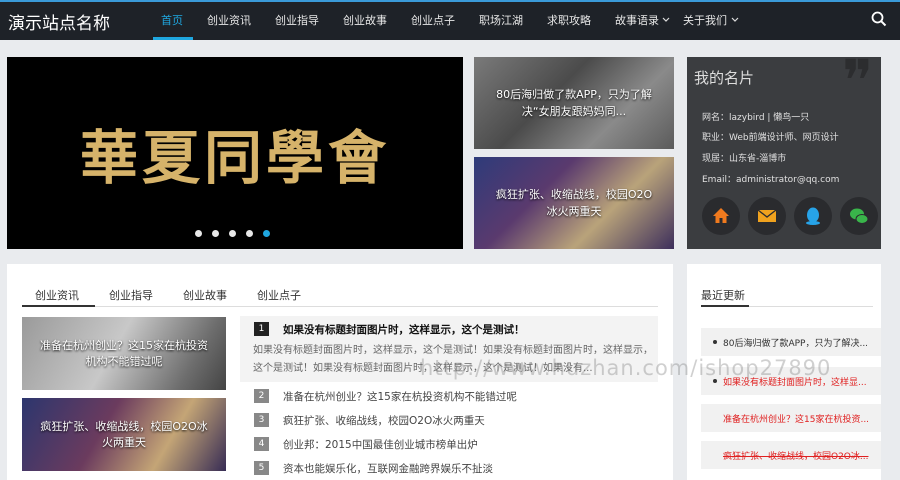  Describe the element at coordinates (173, 38) in the screenshot. I see `nav-active-indicator` at that location.